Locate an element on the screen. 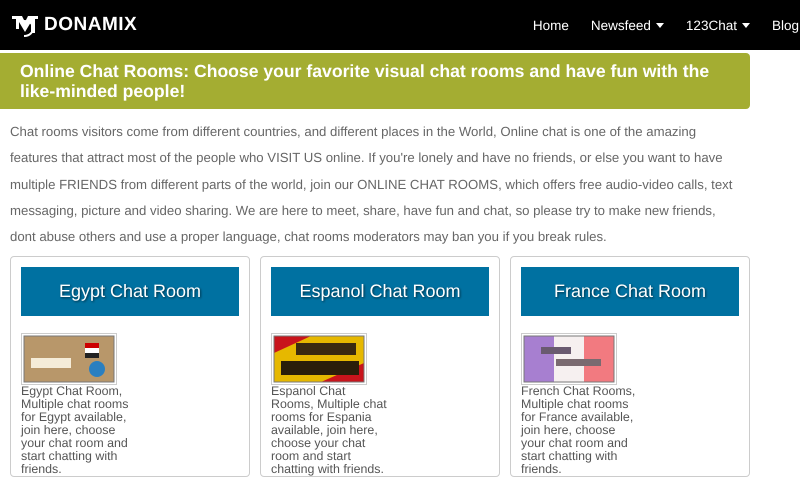  room-button: Espanol Chat Room is located at coordinates (380, 291).